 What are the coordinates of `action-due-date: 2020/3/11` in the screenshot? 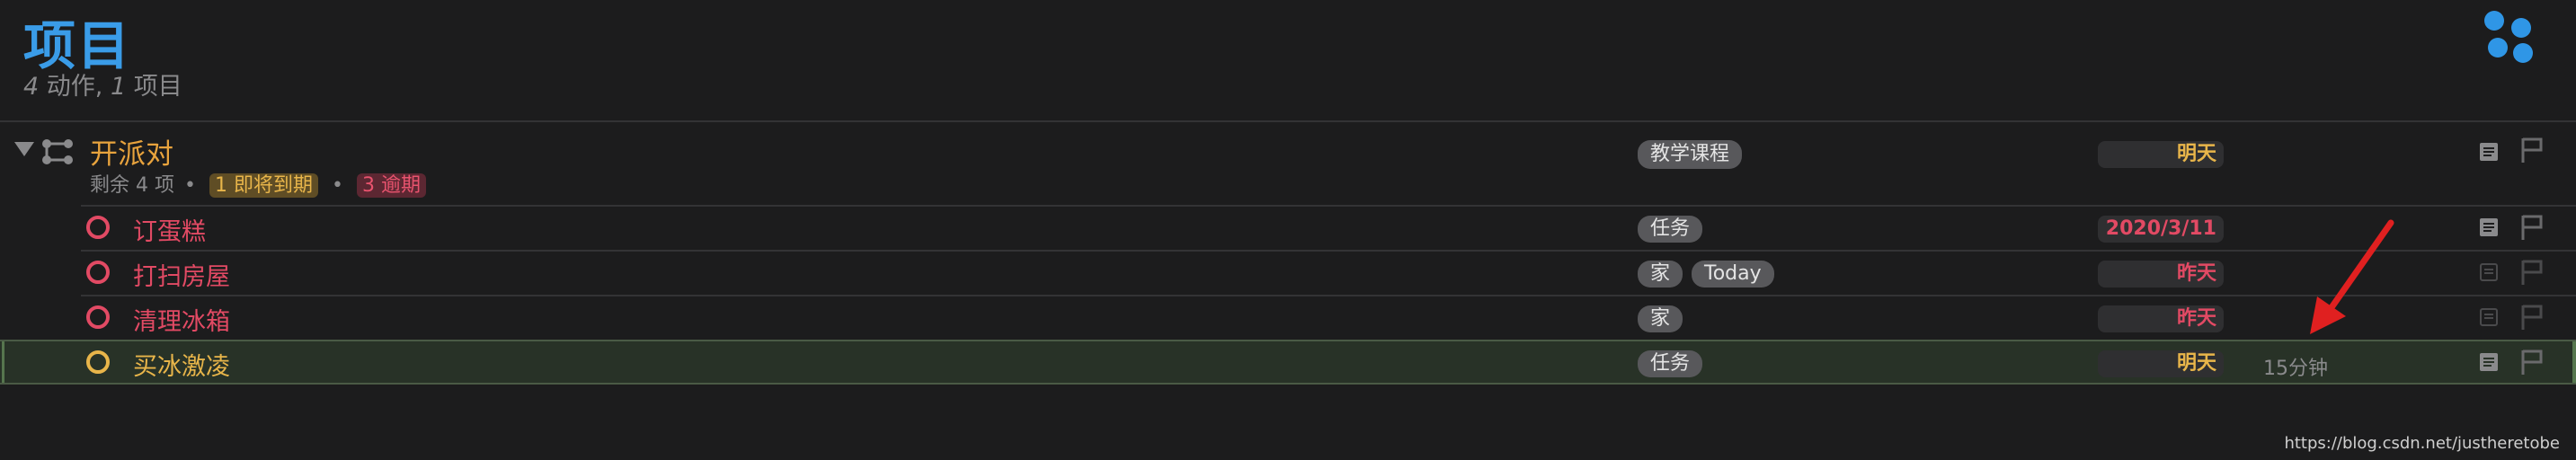 It's located at (2161, 229).